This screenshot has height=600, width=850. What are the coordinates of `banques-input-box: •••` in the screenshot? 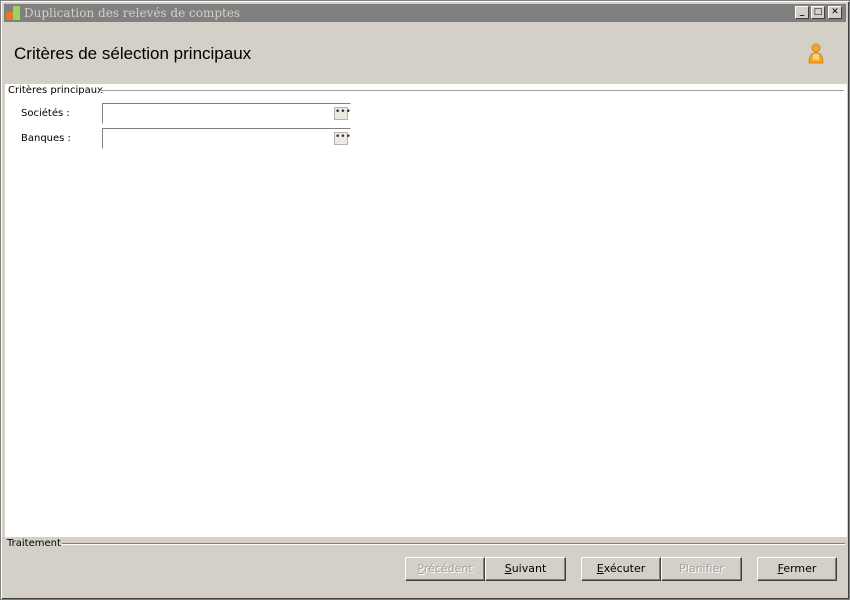 It's located at (226, 138).